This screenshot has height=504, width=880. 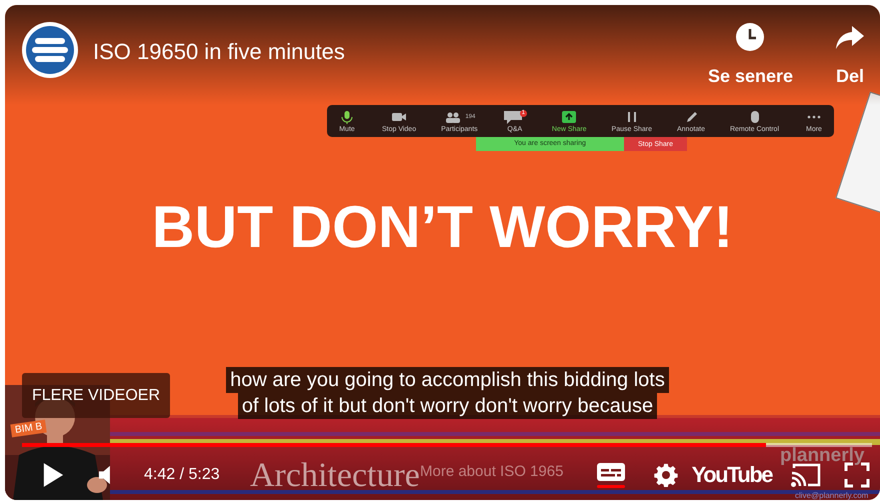 What do you see at coordinates (750, 37) in the screenshot?
I see `clock-icon` at bounding box center [750, 37].